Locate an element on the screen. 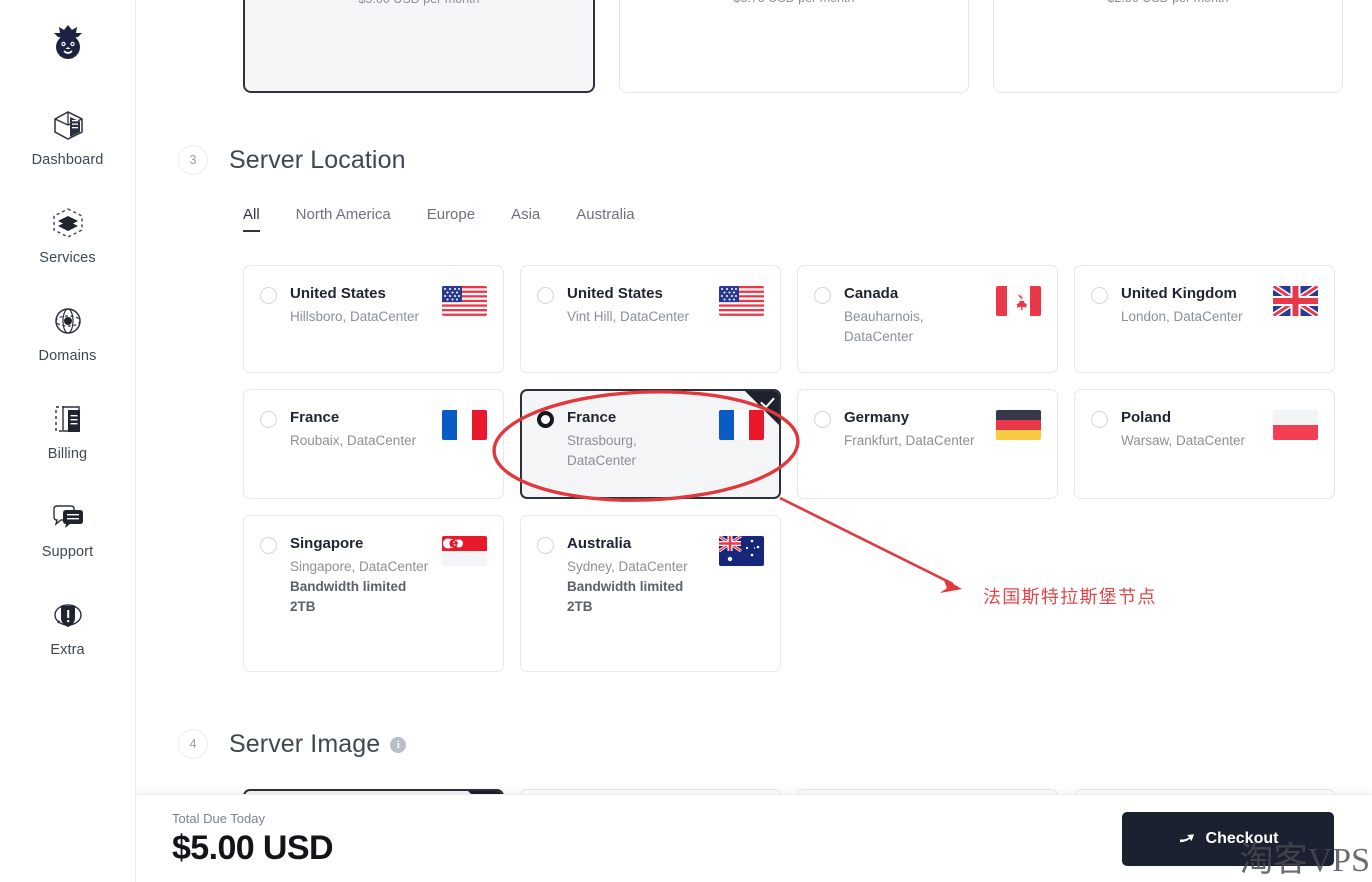  sidebar-item-domains: Domains is located at coordinates (67, 332).